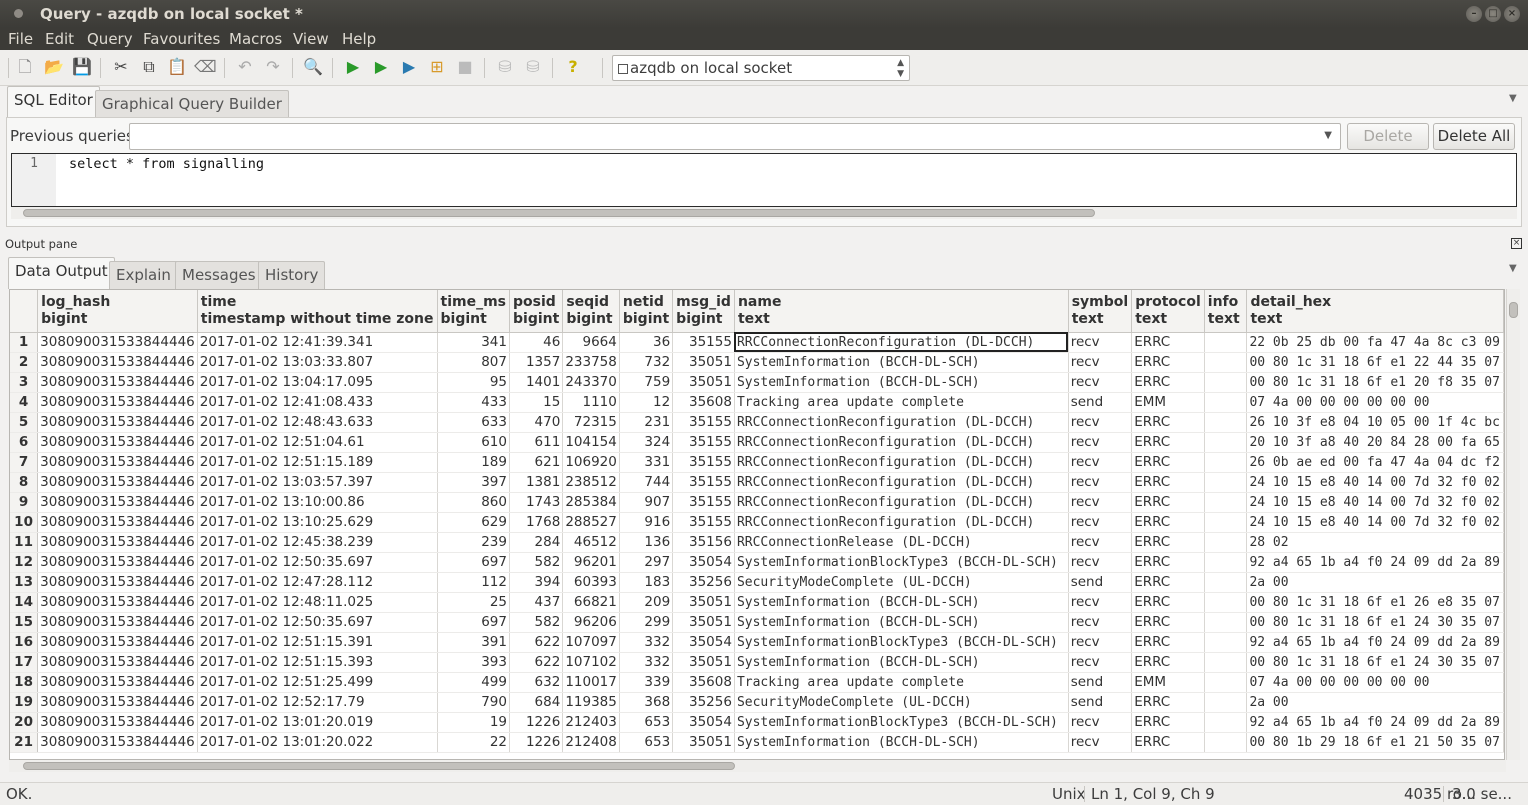 This screenshot has height=805, width=1528. Describe the element at coordinates (473, 642) in the screenshot. I see `cell-time-ms: 391` at that location.